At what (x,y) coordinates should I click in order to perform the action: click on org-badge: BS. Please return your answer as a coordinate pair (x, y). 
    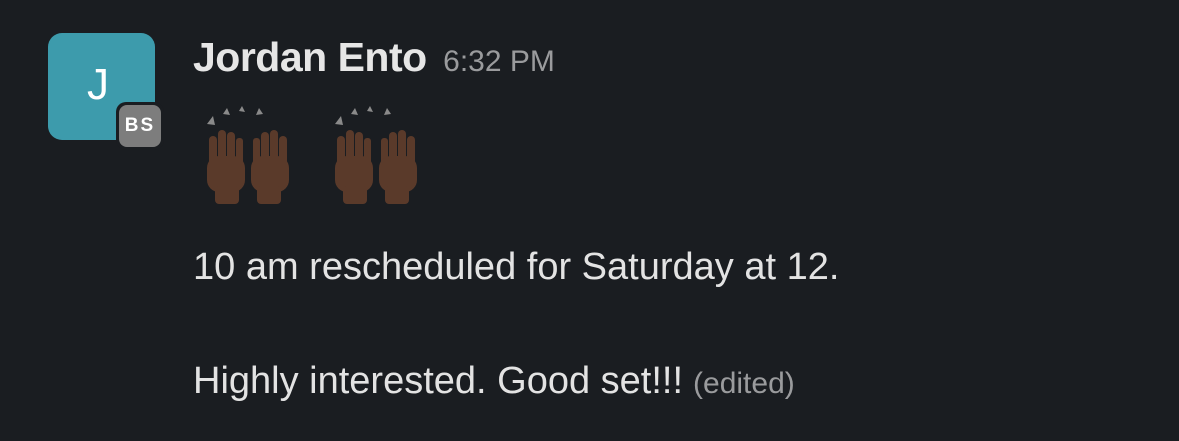
    Looking at the image, I should click on (140, 126).